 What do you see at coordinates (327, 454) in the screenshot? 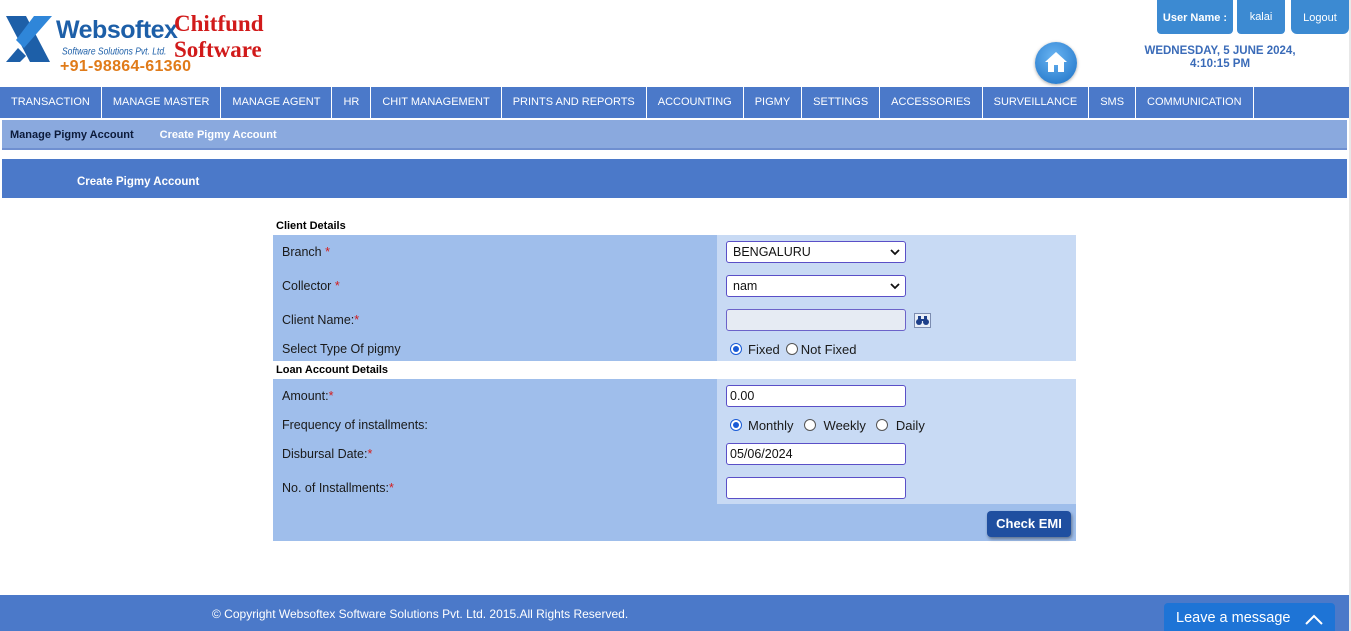
I see `disbursal-date-label: Disbursal Date:*` at bounding box center [327, 454].